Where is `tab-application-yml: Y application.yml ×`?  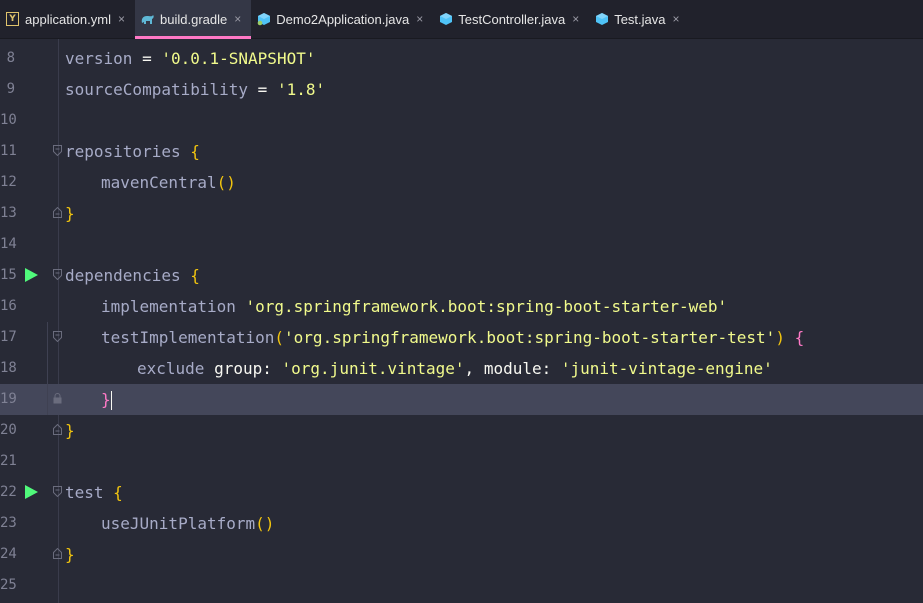 tab-application-yml: Y application.yml × is located at coordinates (67, 19).